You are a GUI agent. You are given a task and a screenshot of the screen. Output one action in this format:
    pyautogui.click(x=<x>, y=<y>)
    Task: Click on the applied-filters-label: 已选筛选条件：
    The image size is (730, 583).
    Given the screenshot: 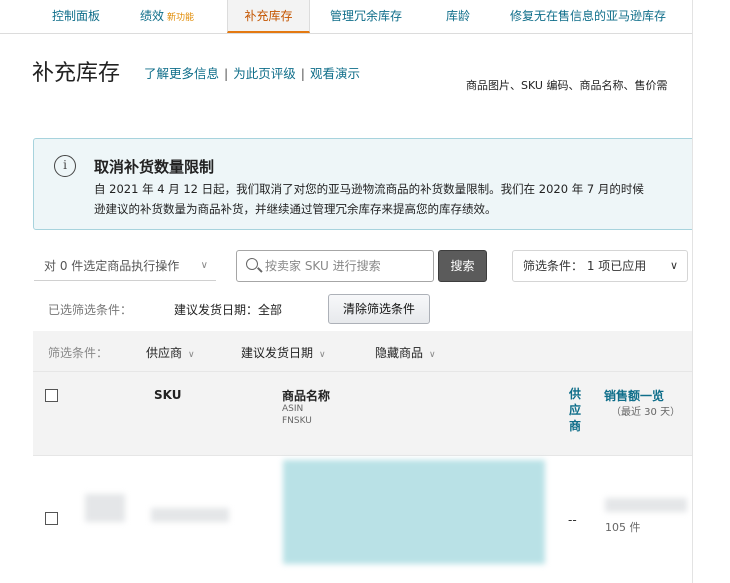 What is the action you would take?
    pyautogui.click(x=90, y=310)
    